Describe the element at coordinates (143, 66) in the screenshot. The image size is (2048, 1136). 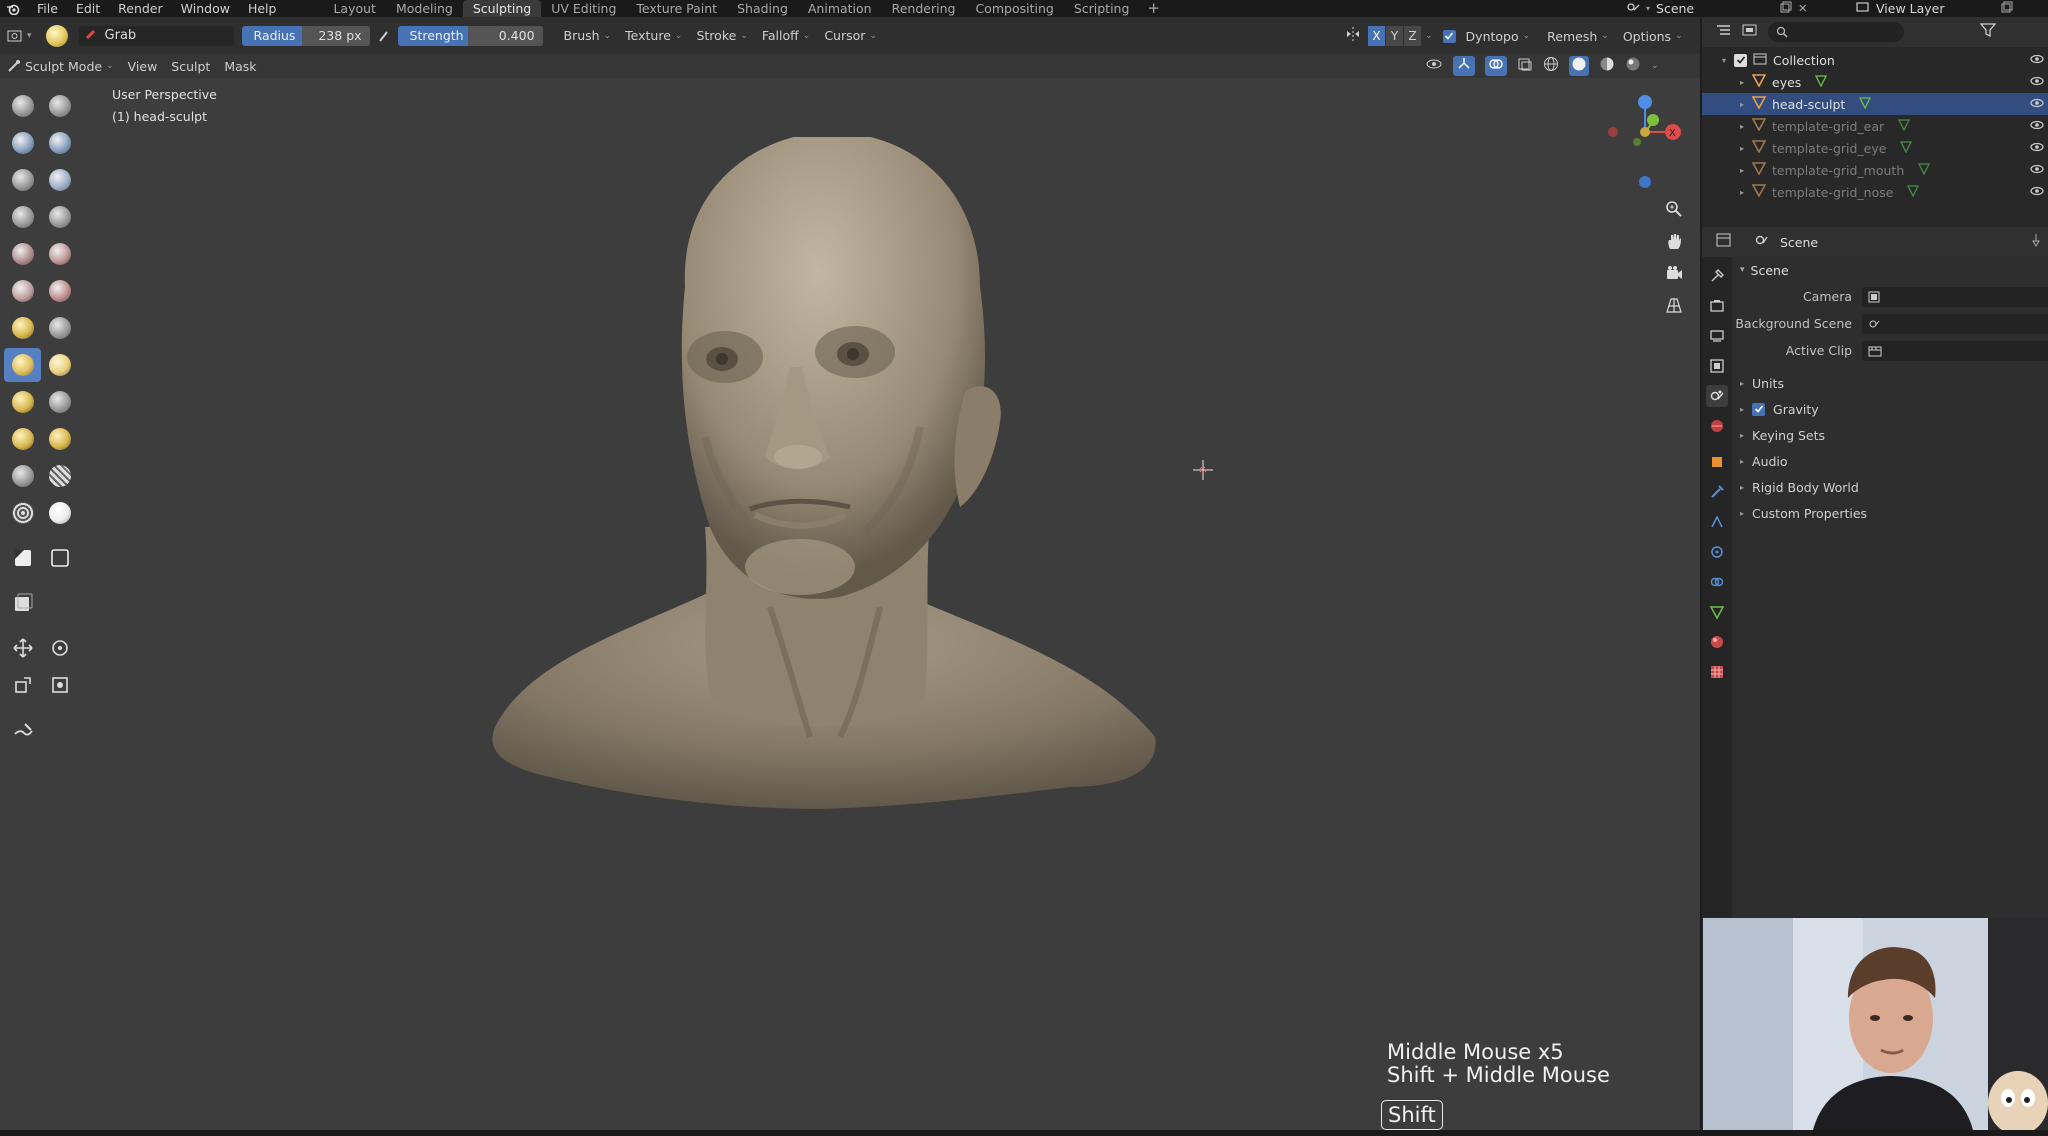
I see `menu-view: View` at that location.